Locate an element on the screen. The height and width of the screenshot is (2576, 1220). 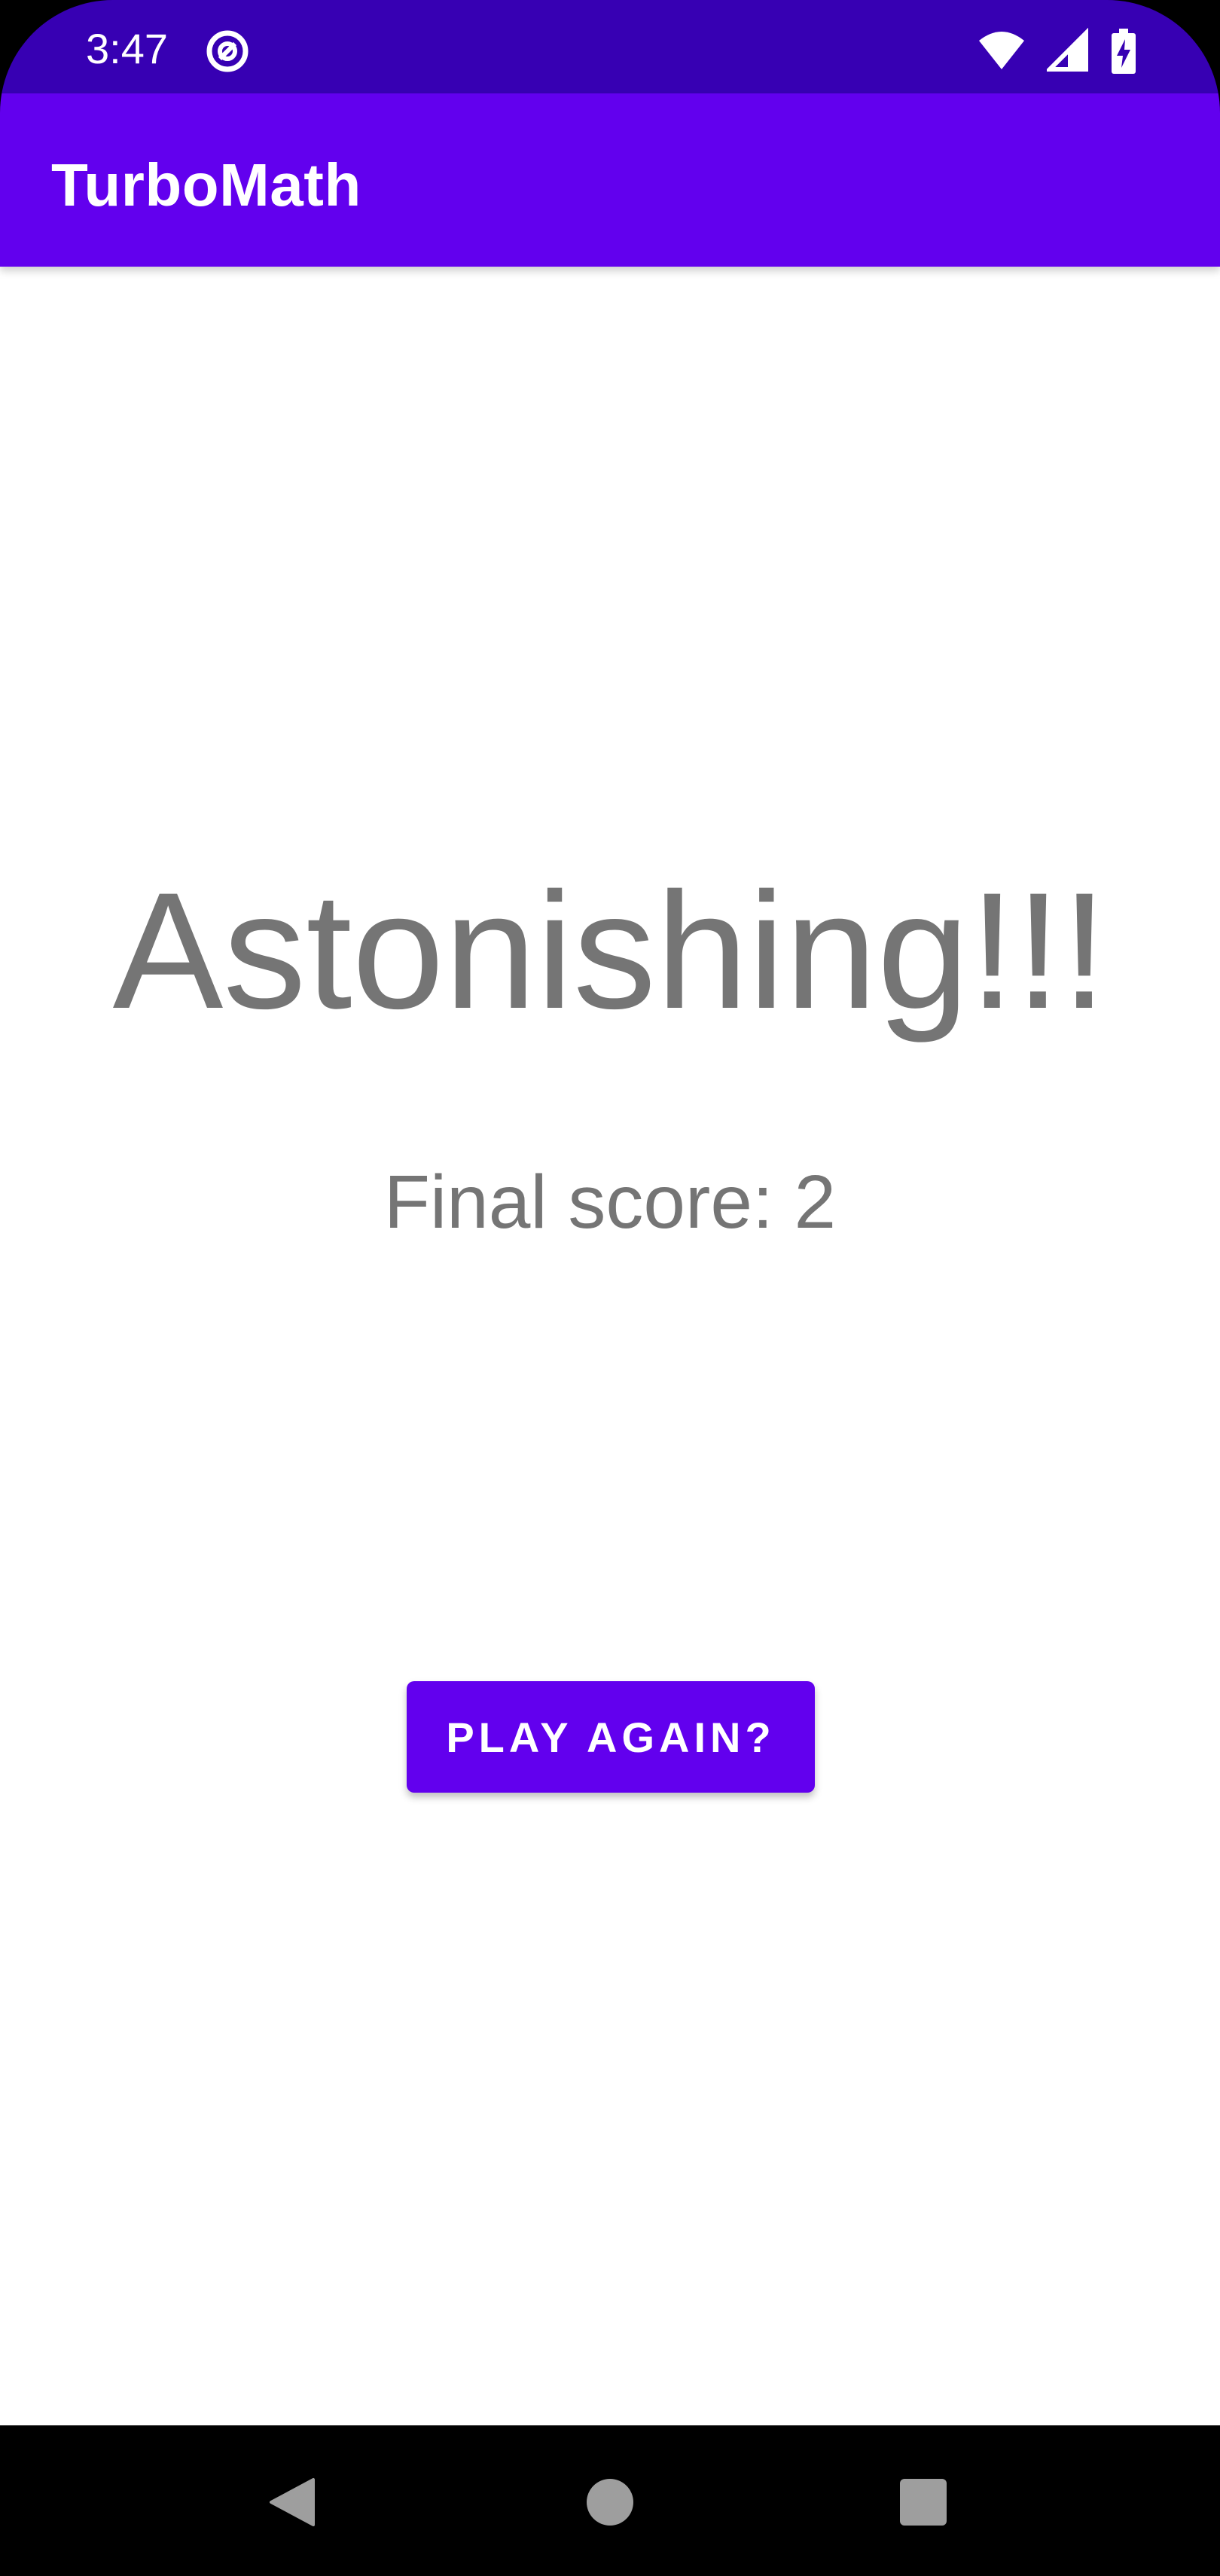
app-title: TurboMath is located at coordinates (206, 185).